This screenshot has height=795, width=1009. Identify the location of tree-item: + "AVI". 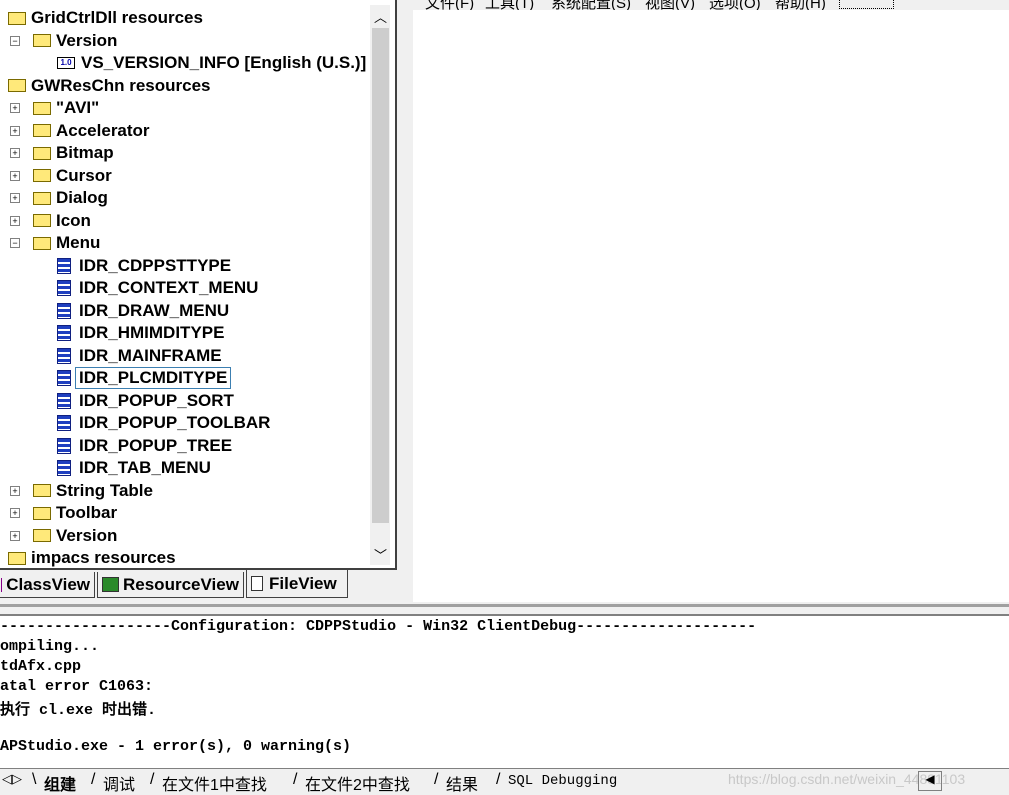
(55, 108).